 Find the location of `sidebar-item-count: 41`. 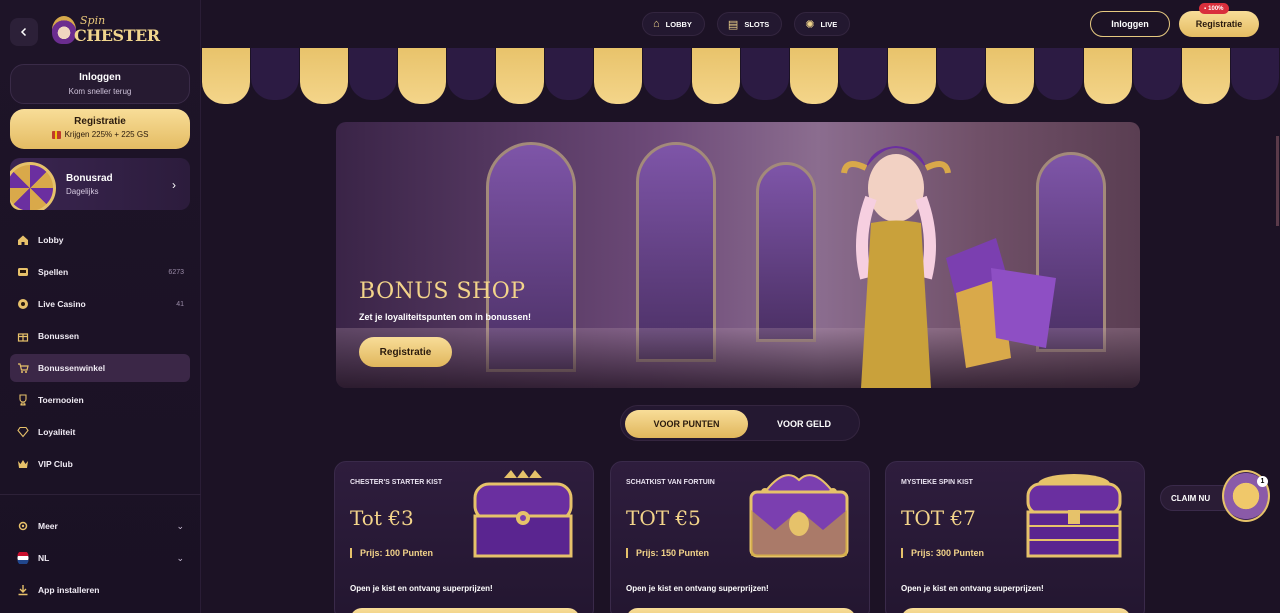

sidebar-item-count: 41 is located at coordinates (180, 304).